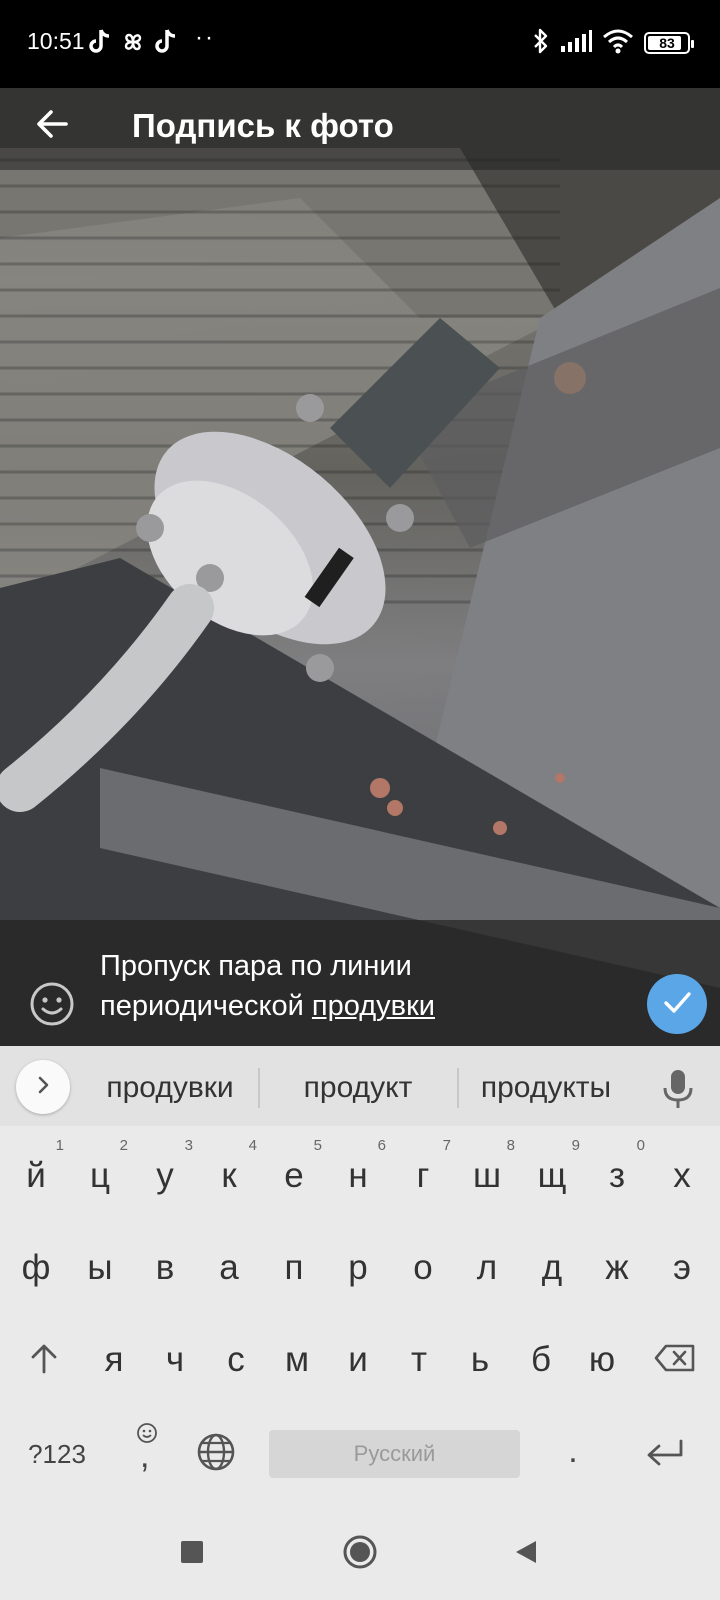 This screenshot has height=1600, width=720. What do you see at coordinates (541, 43) in the screenshot?
I see `bluetooth-icon` at bounding box center [541, 43].